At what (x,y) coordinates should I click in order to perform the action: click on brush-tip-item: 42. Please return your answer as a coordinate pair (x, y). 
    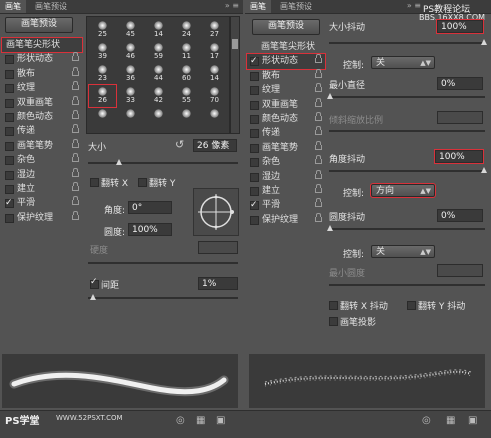
    Looking at the image, I should click on (158, 96).